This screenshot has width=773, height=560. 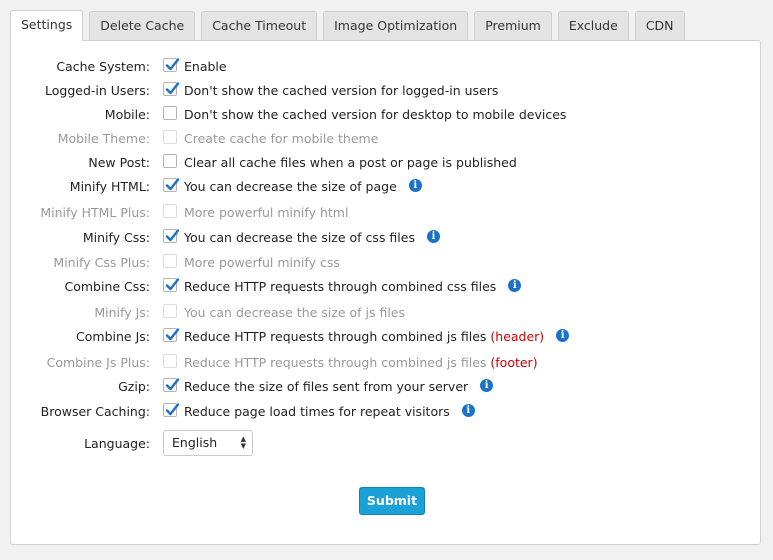 I want to click on setting-label: Gzip:, so click(x=134, y=386).